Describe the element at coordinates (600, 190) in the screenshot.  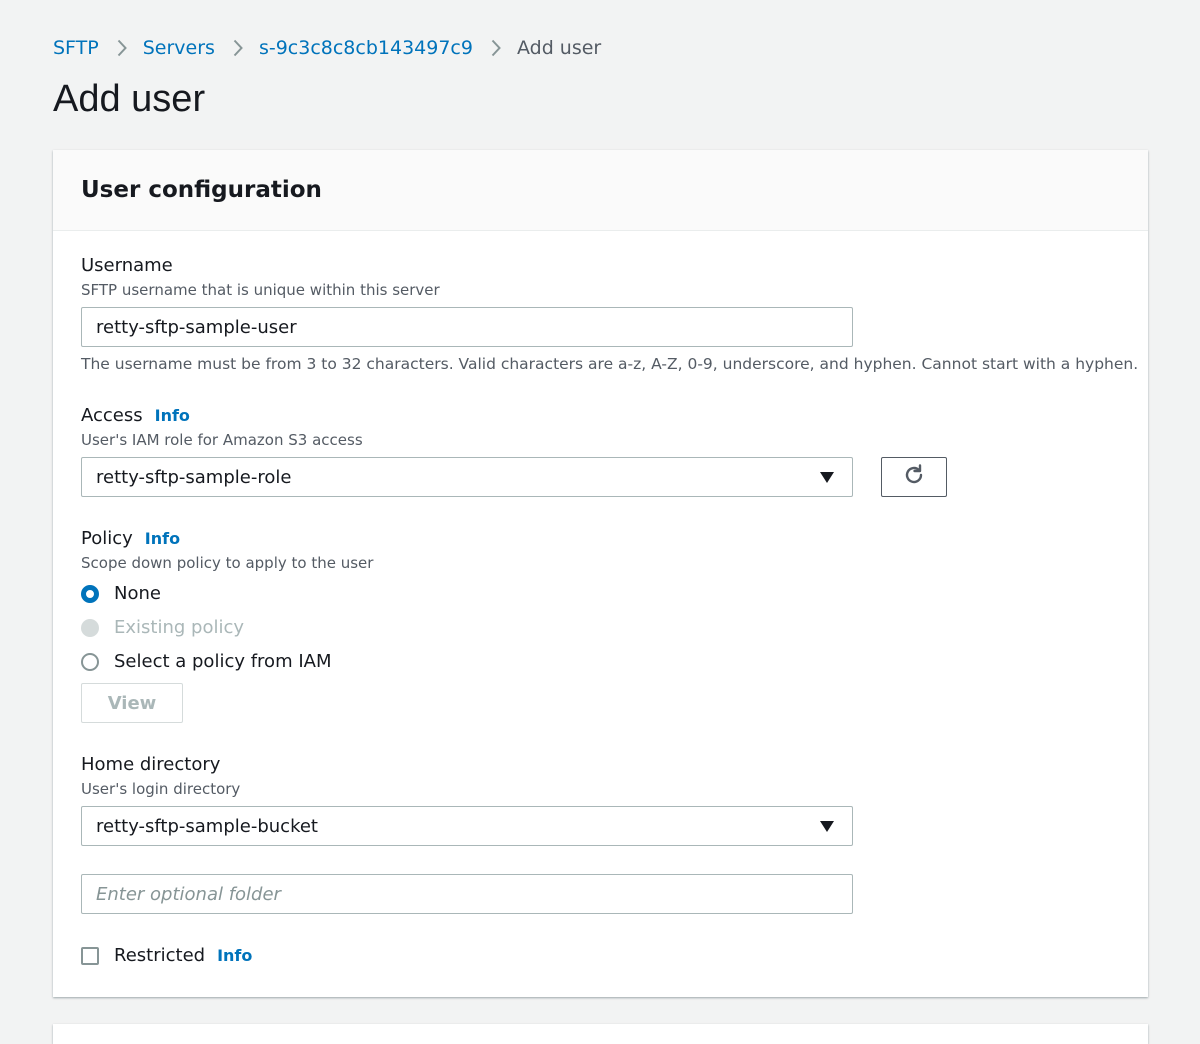
I see `card-header: User configuration` at that location.